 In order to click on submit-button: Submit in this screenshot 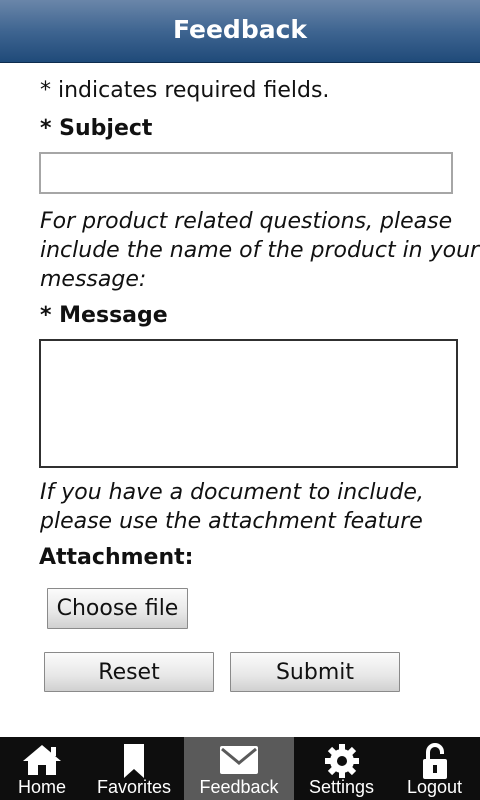, I will do `click(315, 672)`.